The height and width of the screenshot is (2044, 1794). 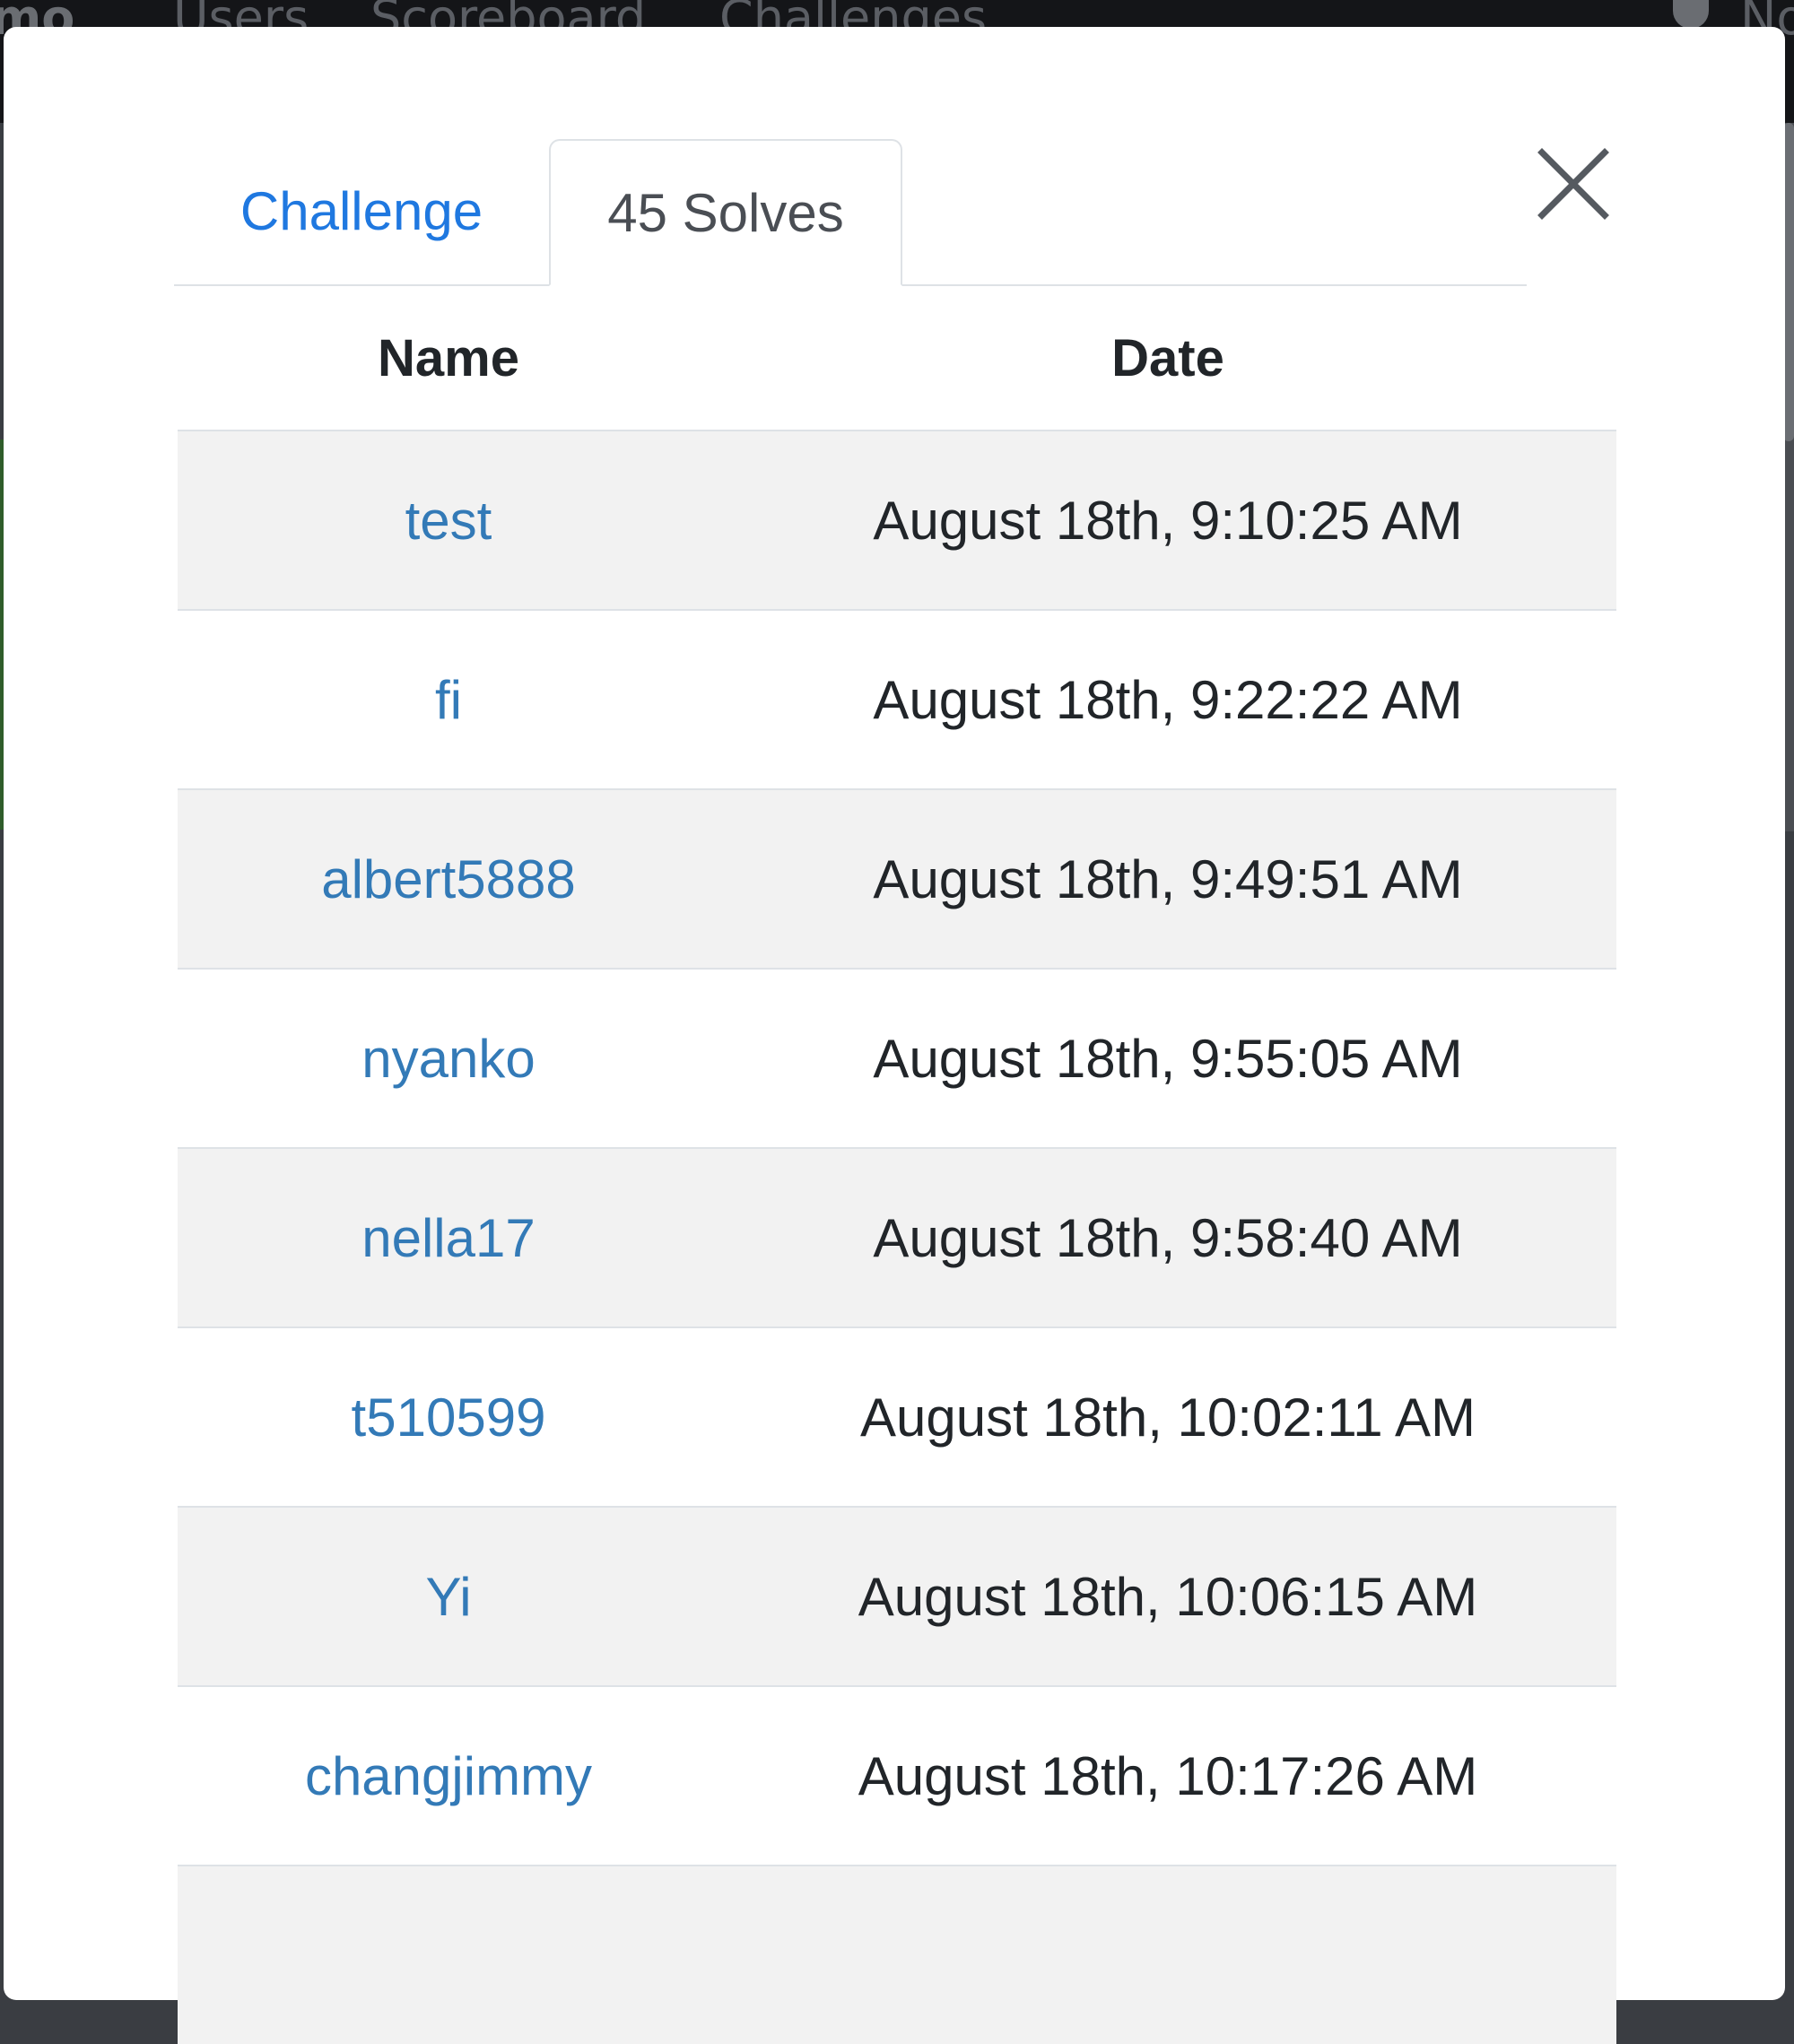 I want to click on solve-date: August 18th, 9:55:05 AM, so click(x=1168, y=1059).